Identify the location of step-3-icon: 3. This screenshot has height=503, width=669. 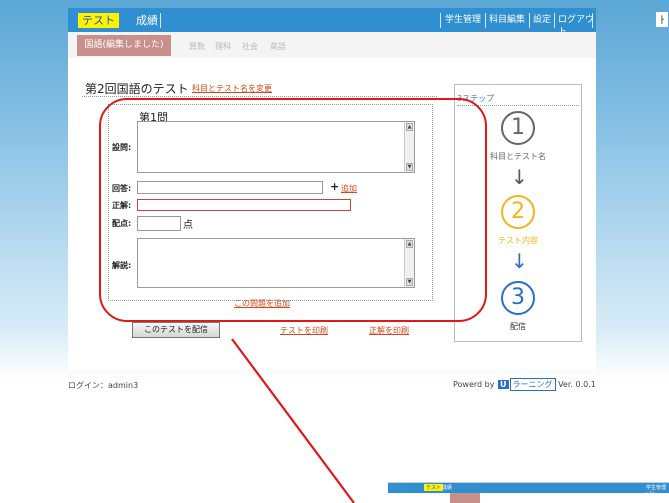
(518, 298).